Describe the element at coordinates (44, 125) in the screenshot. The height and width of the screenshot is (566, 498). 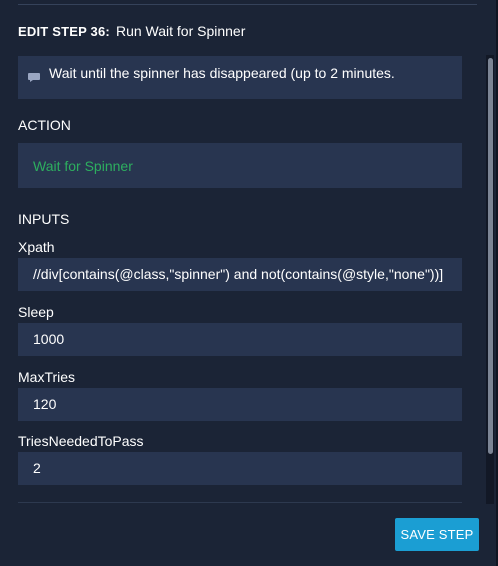
I see `action-section-label: ACTION` at that location.